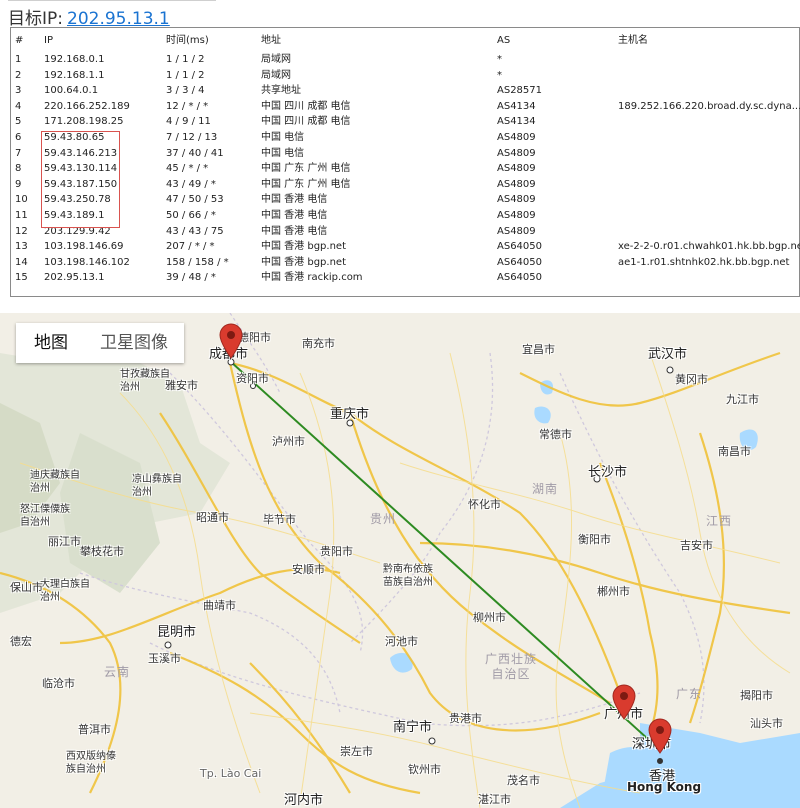 The width and height of the screenshot is (800, 808). I want to click on city-label: 资阳市, so click(252, 378).